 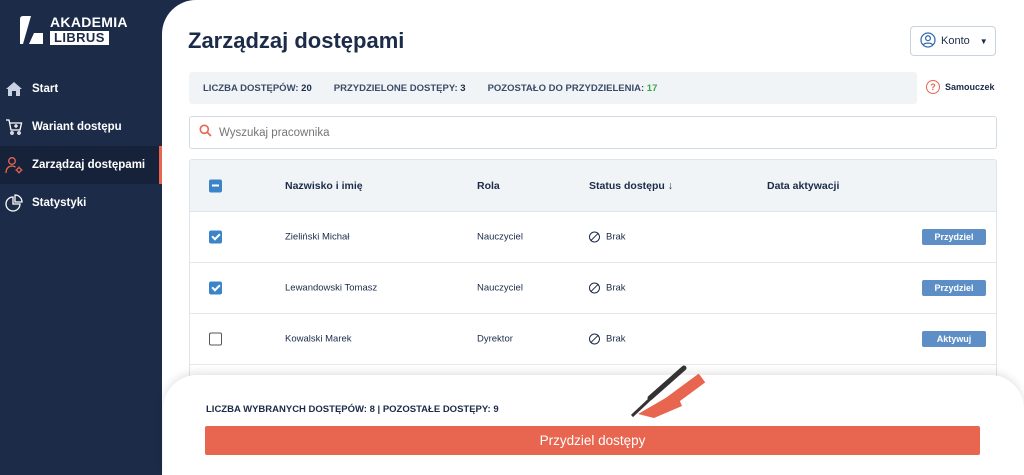 What do you see at coordinates (89, 165) in the screenshot?
I see `sidebar-item-label: Zarządzaj dostępami` at bounding box center [89, 165].